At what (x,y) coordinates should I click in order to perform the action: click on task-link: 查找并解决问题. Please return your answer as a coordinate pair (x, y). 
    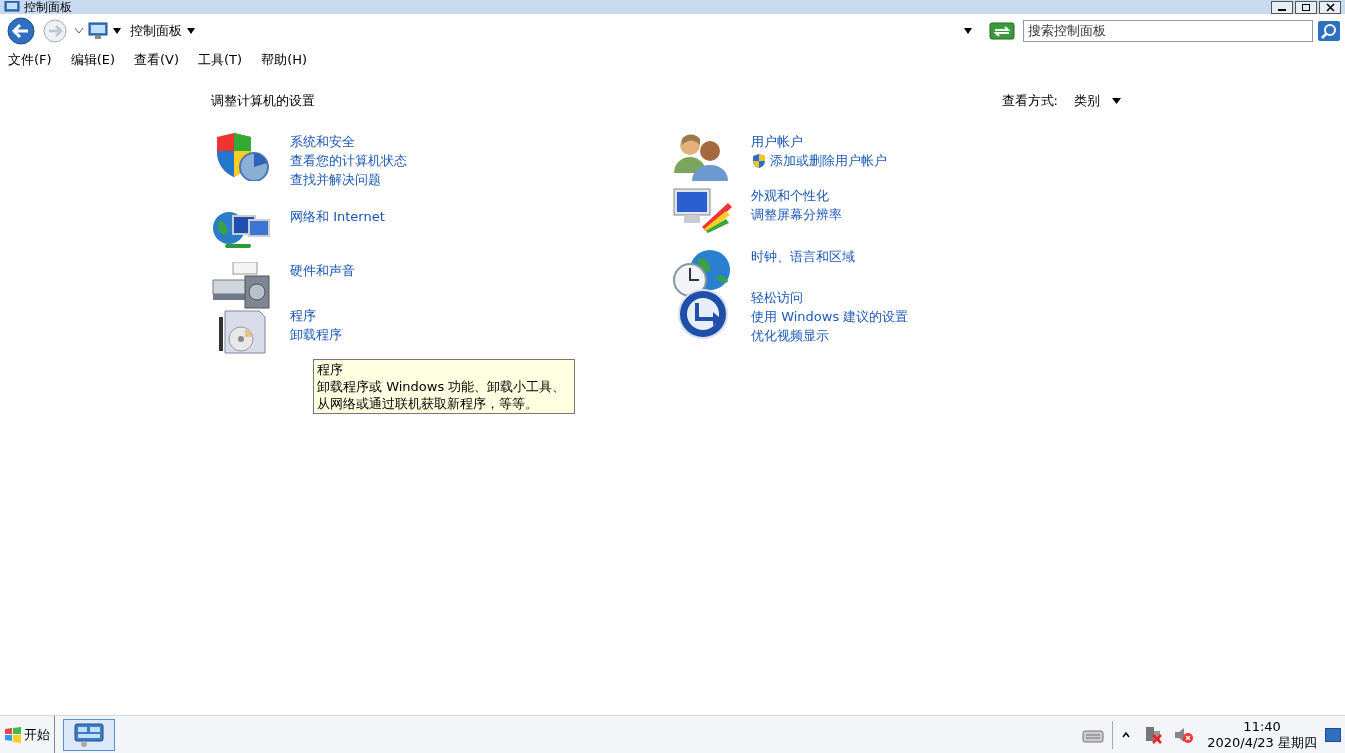
    Looking at the image, I should click on (335, 179).